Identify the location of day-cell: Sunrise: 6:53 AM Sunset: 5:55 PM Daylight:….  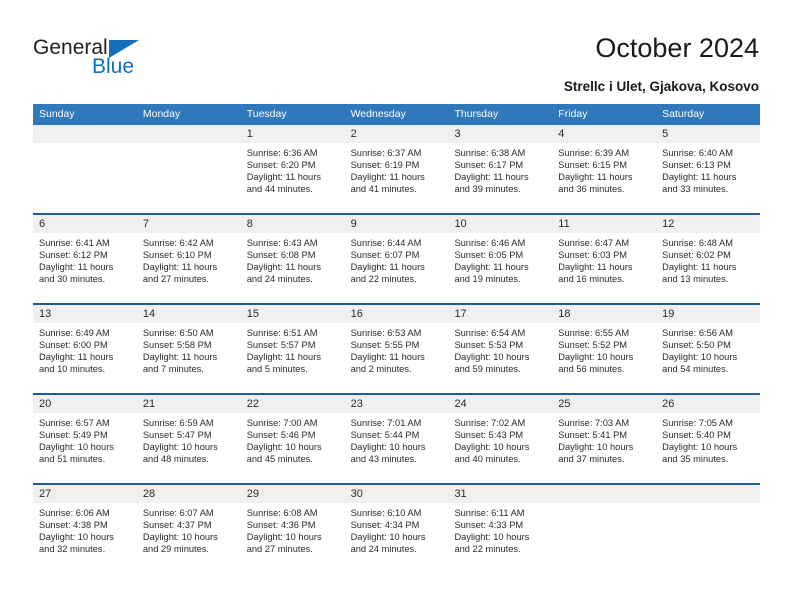
(397, 358).